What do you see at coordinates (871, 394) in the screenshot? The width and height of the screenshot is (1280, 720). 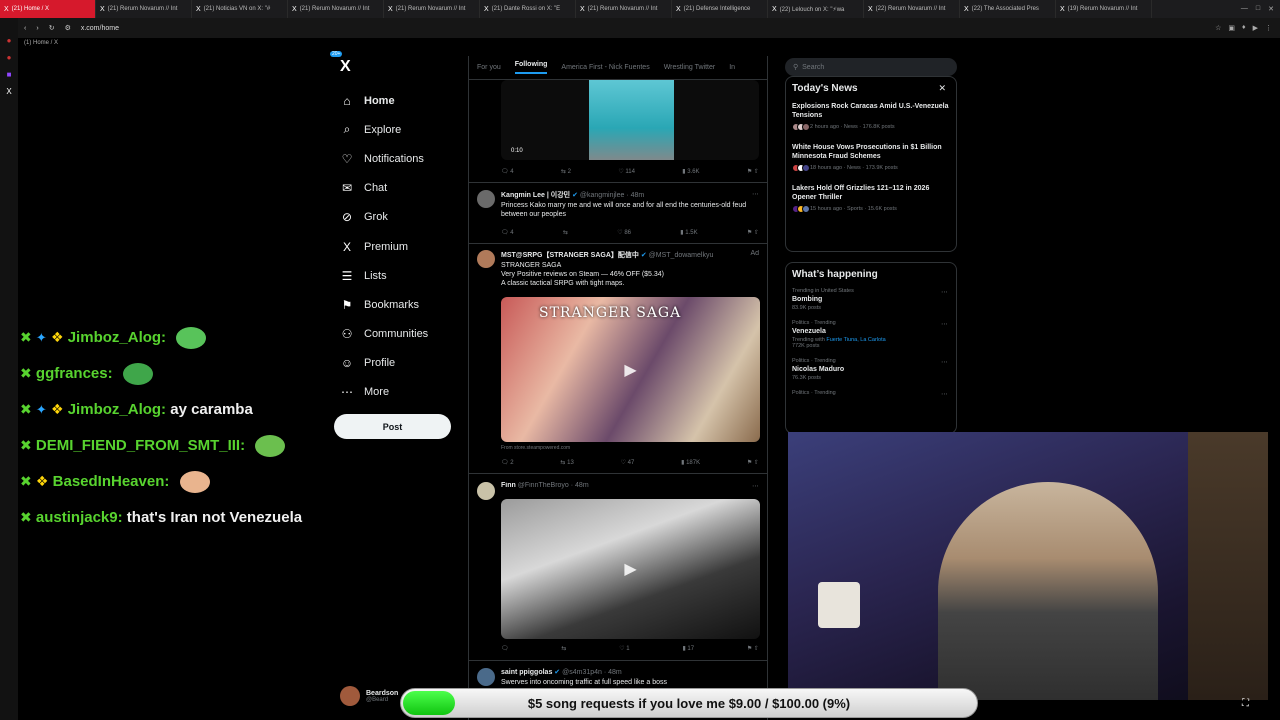 I see `trend-item: Politics · Trending ⋯` at bounding box center [871, 394].